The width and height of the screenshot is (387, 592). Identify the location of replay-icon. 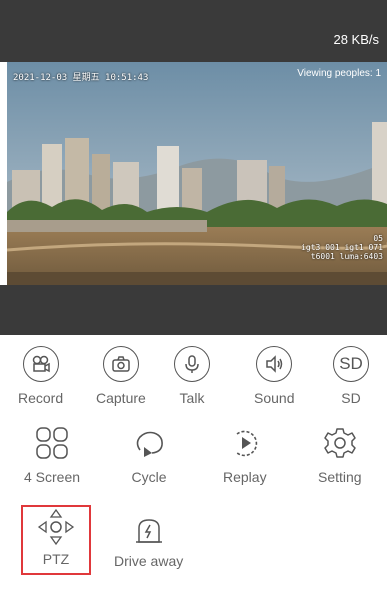
(245, 443).